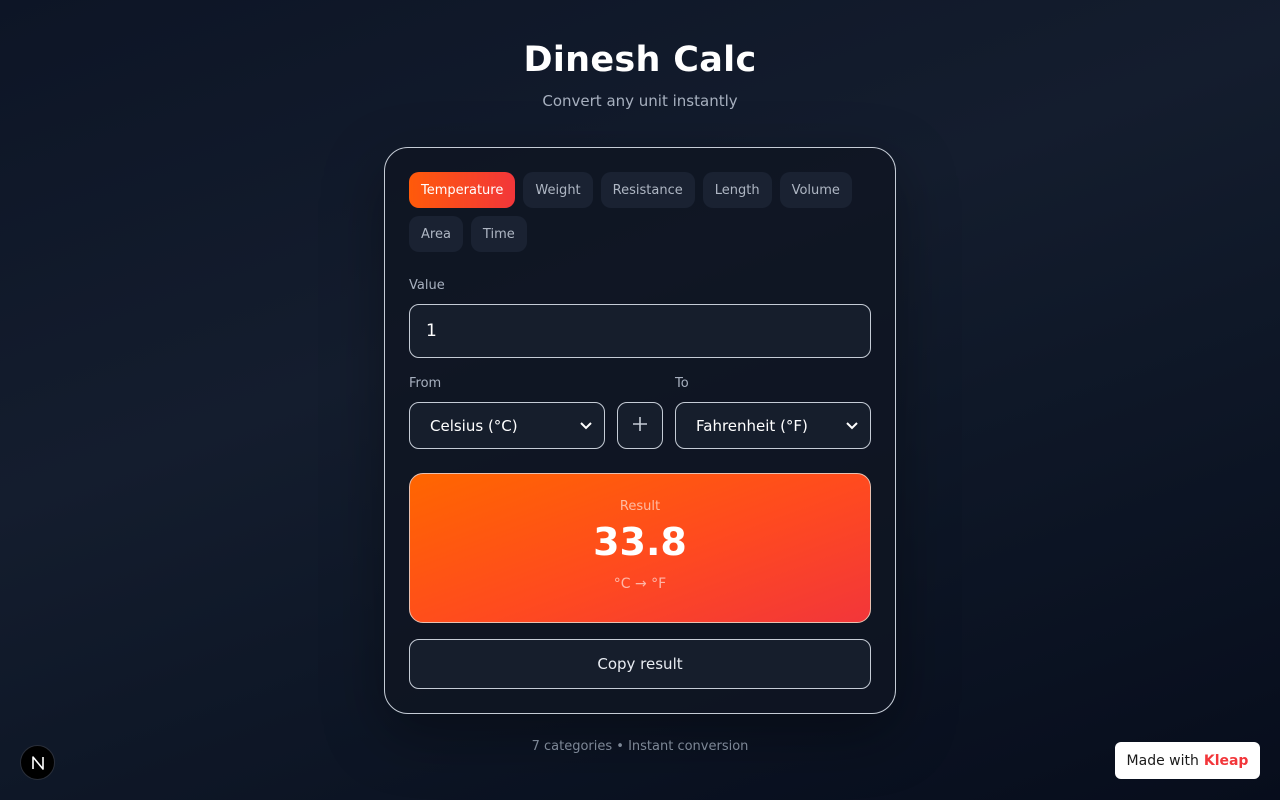 The image size is (1280, 800). I want to click on result-label: Result, so click(640, 506).